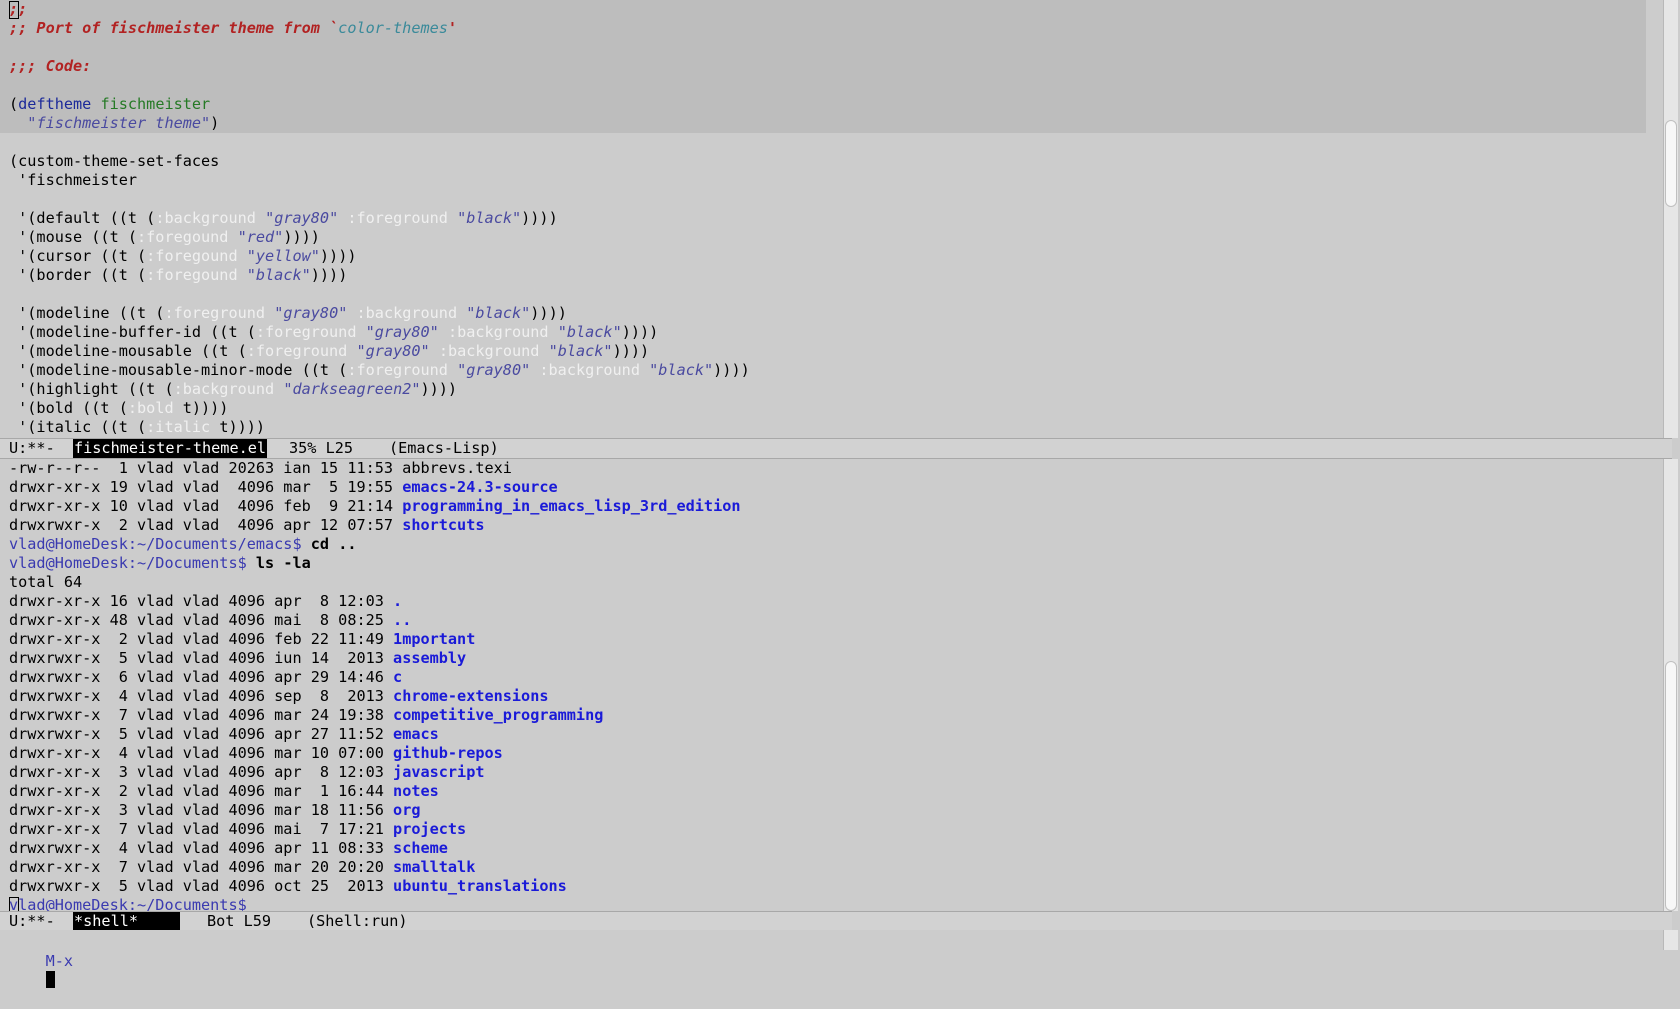 This screenshot has height=1009, width=1680. What do you see at coordinates (827, 161) in the screenshot?
I see `code-line: (custom-theme-set-faces` at bounding box center [827, 161].